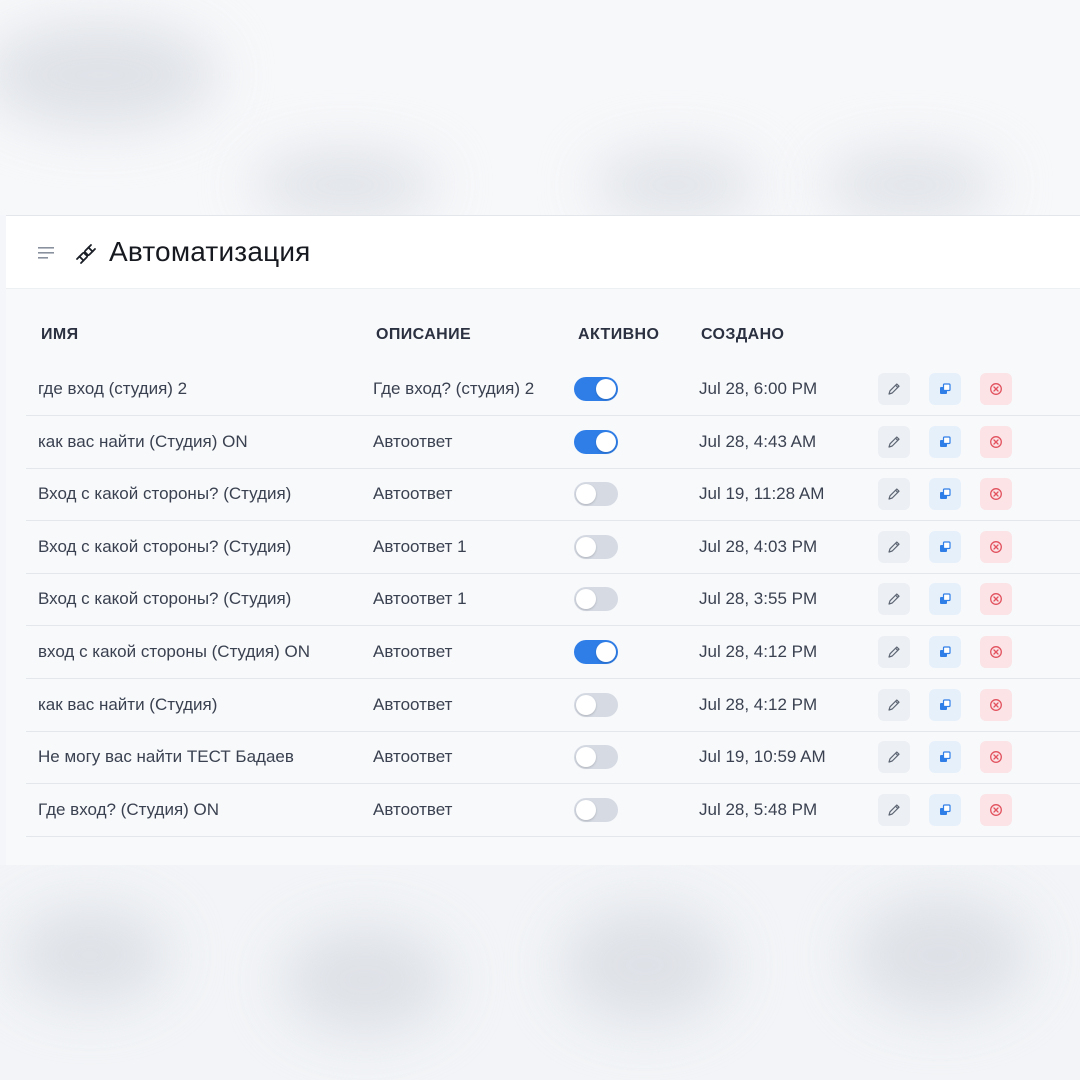 The width and height of the screenshot is (1080, 1080). Describe the element at coordinates (618, 335) in the screenshot. I see `column-header-active: АКТИВНО` at that location.